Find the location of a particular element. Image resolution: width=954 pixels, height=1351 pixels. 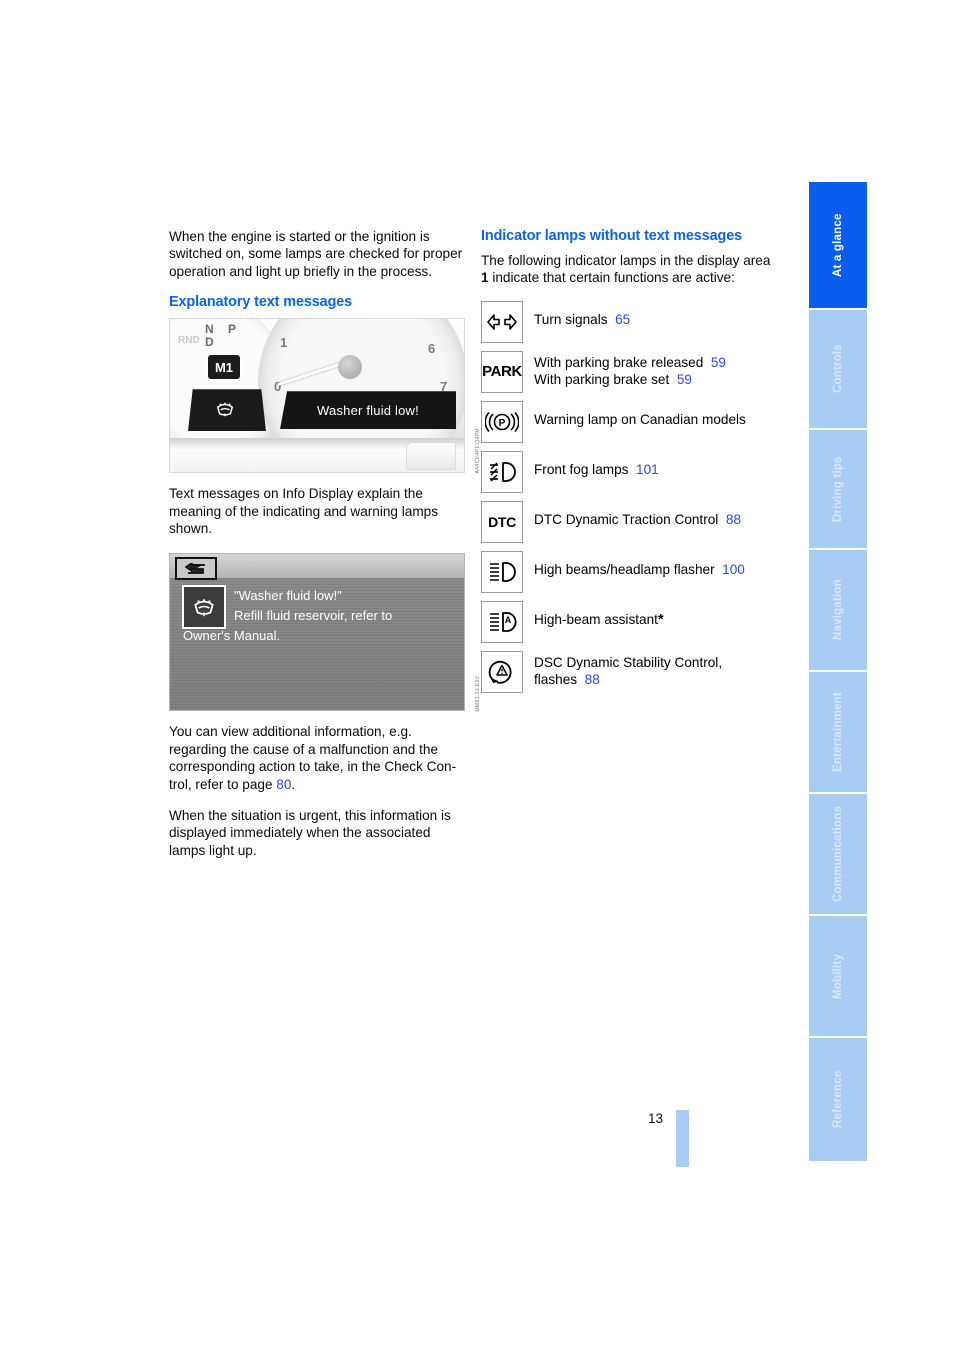

lamp-label-canadian-warning: Warning lamp on Canadian models is located at coordinates (640, 414).